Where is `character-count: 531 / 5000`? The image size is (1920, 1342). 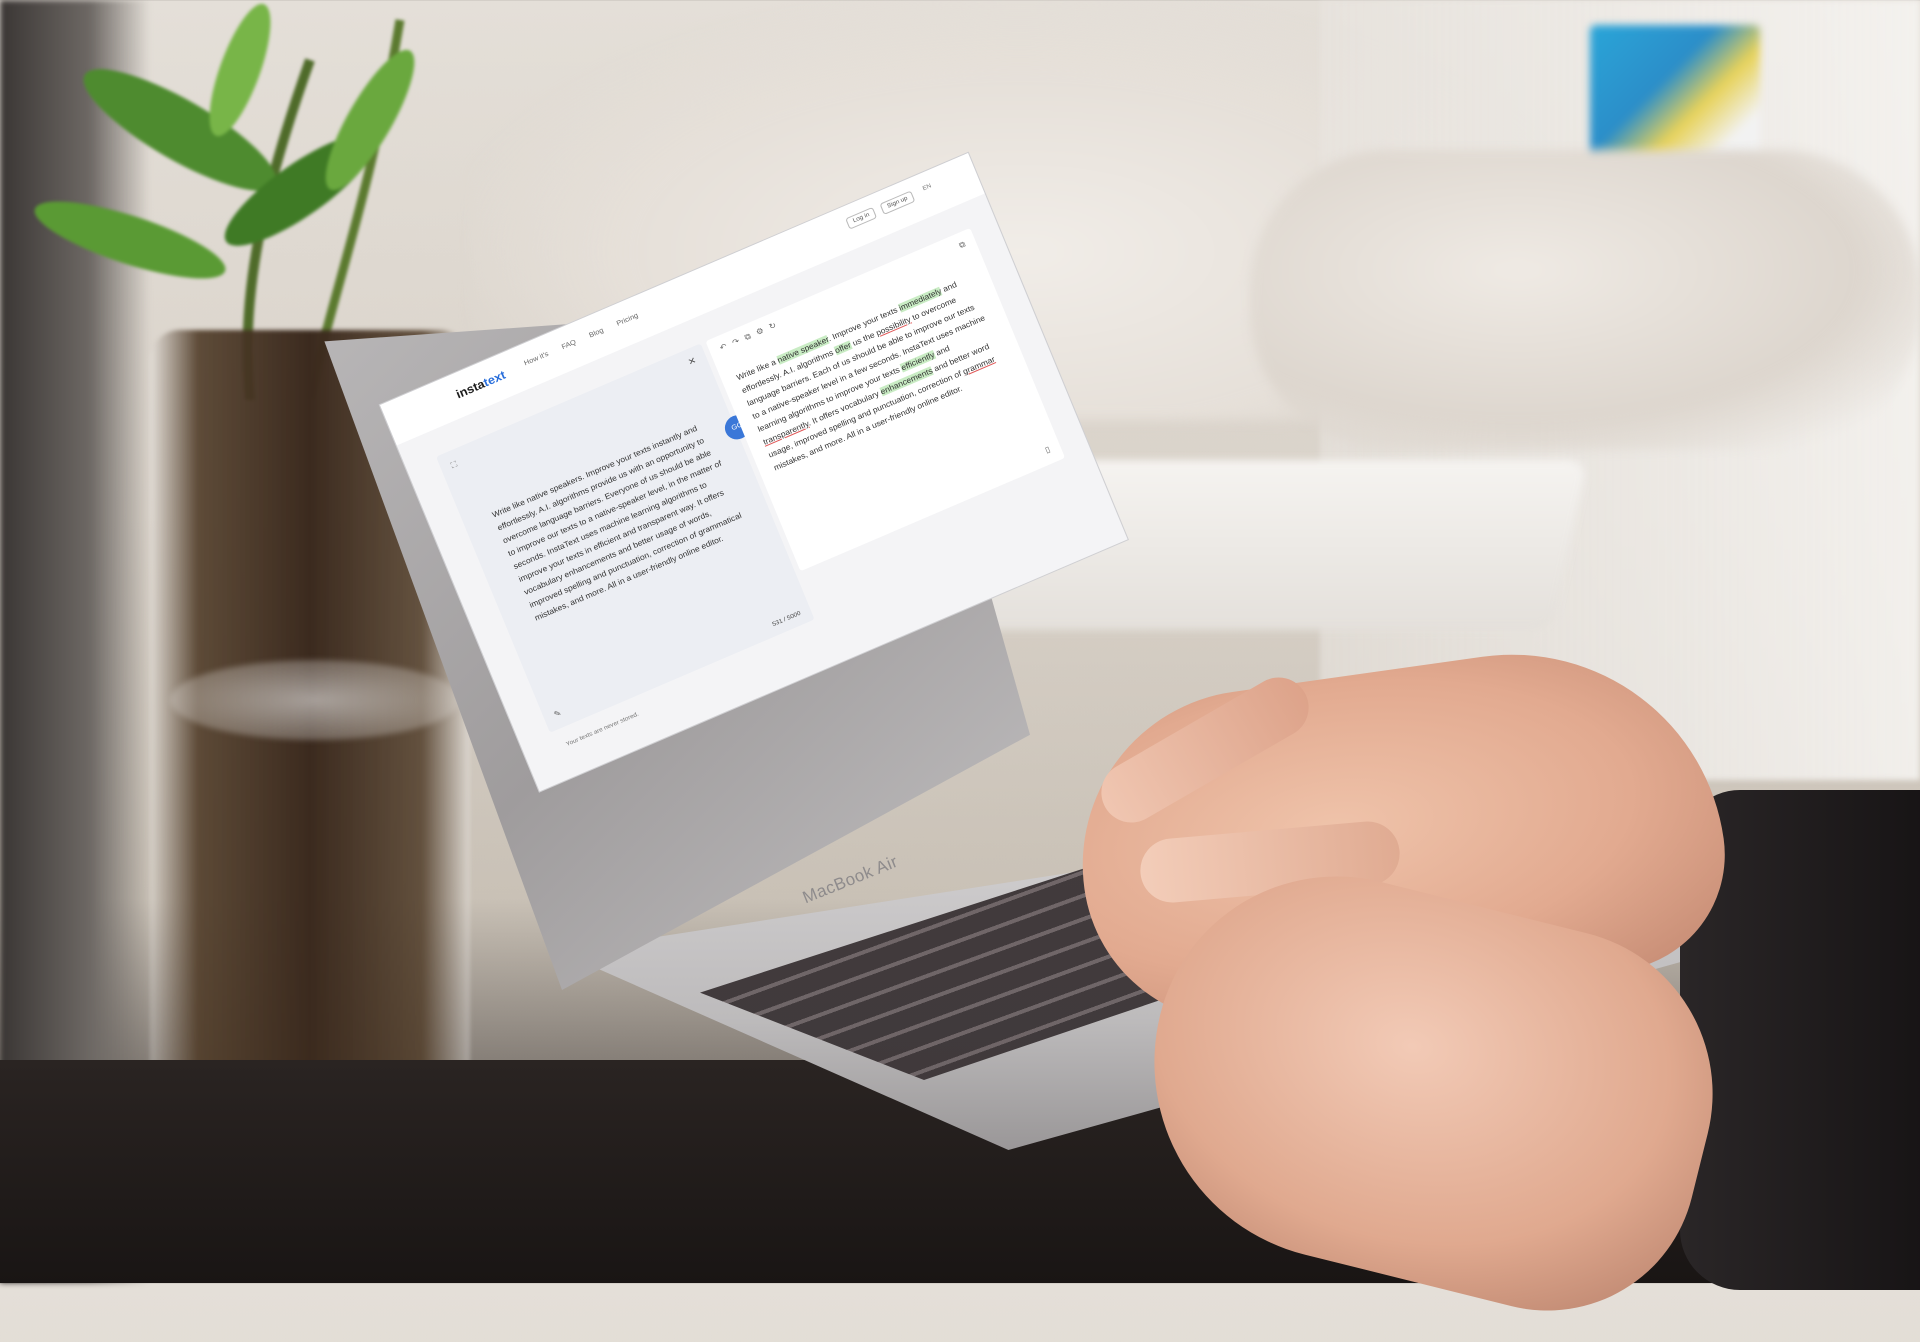
character-count: 531 / 5000 is located at coordinates (786, 619).